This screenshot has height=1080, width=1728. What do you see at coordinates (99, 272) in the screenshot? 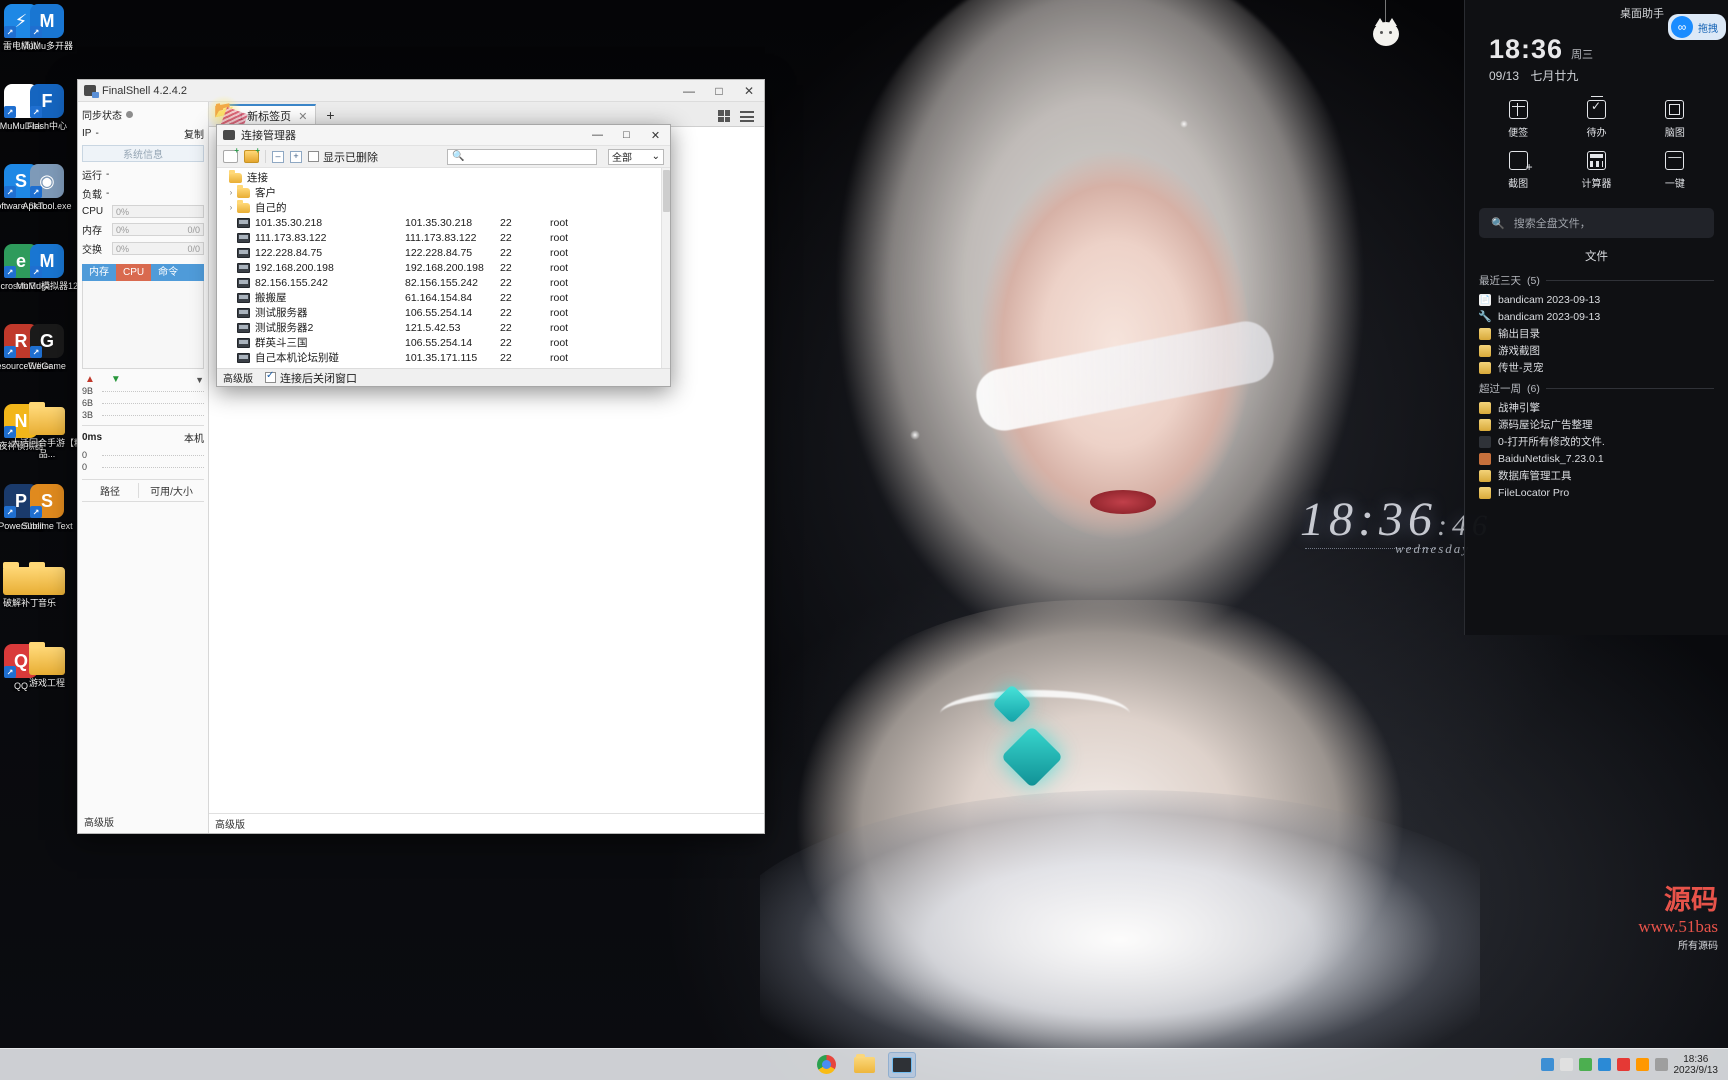
I see `tab-memory: 内存` at bounding box center [99, 272].